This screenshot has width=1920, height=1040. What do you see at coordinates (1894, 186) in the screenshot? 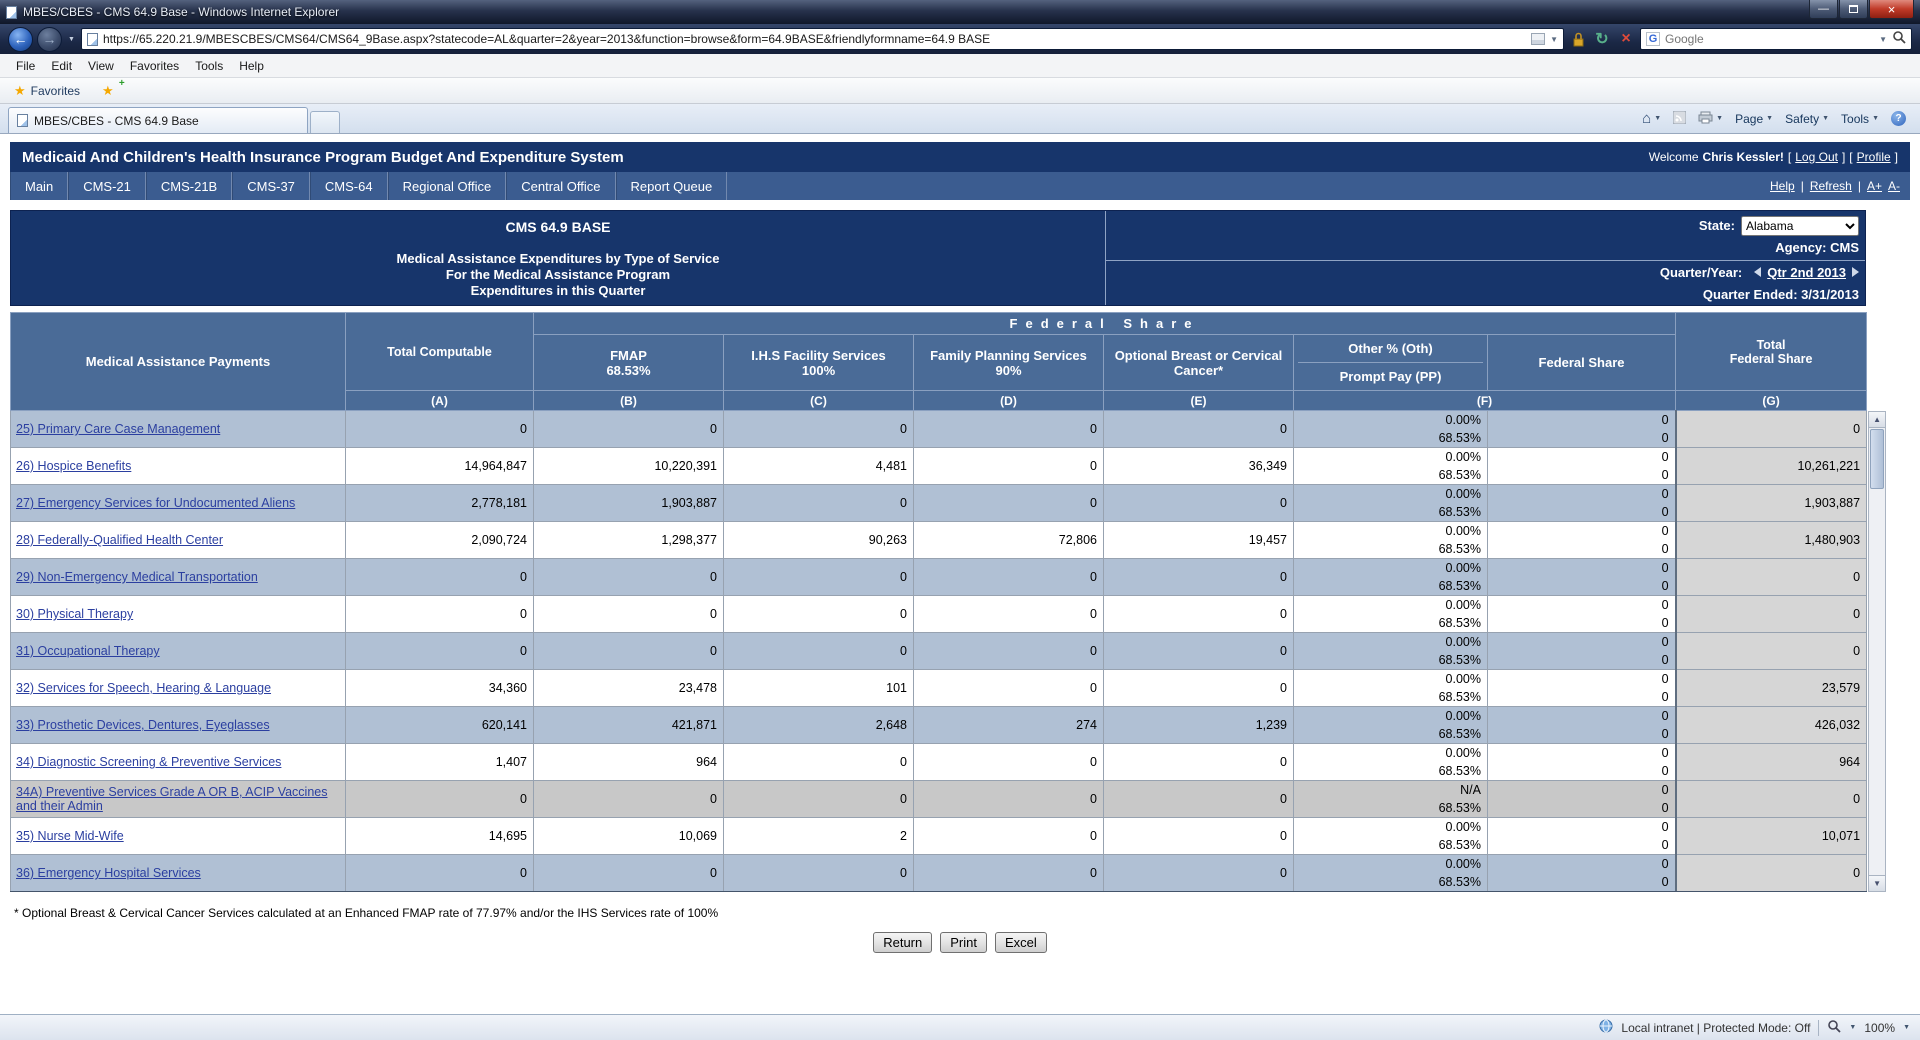
I see `font-decrease-link: A-` at bounding box center [1894, 186].